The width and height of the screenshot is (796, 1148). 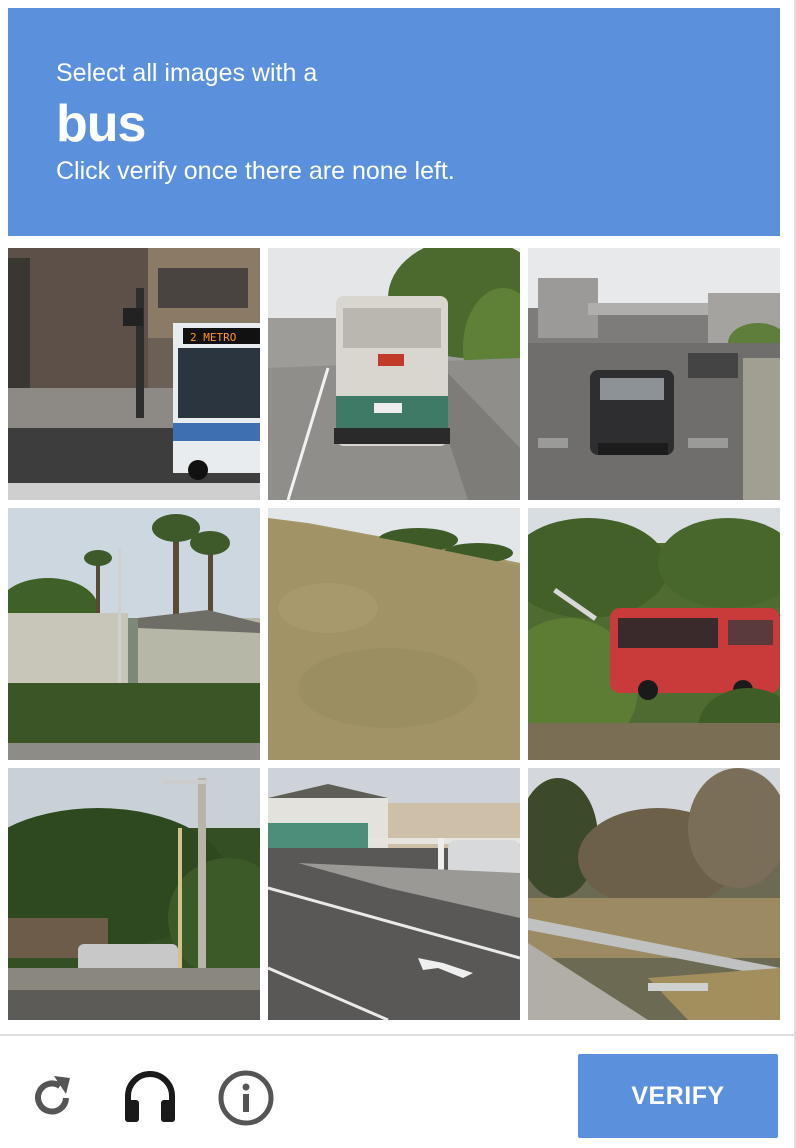 I want to click on red-bus-trees-image, so click(x=654, y=634).